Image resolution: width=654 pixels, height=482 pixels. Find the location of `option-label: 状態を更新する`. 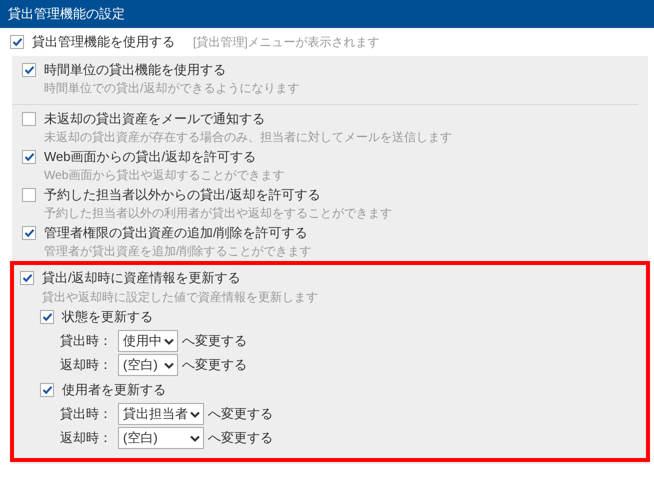

option-label: 状態を更新する is located at coordinates (107, 317).